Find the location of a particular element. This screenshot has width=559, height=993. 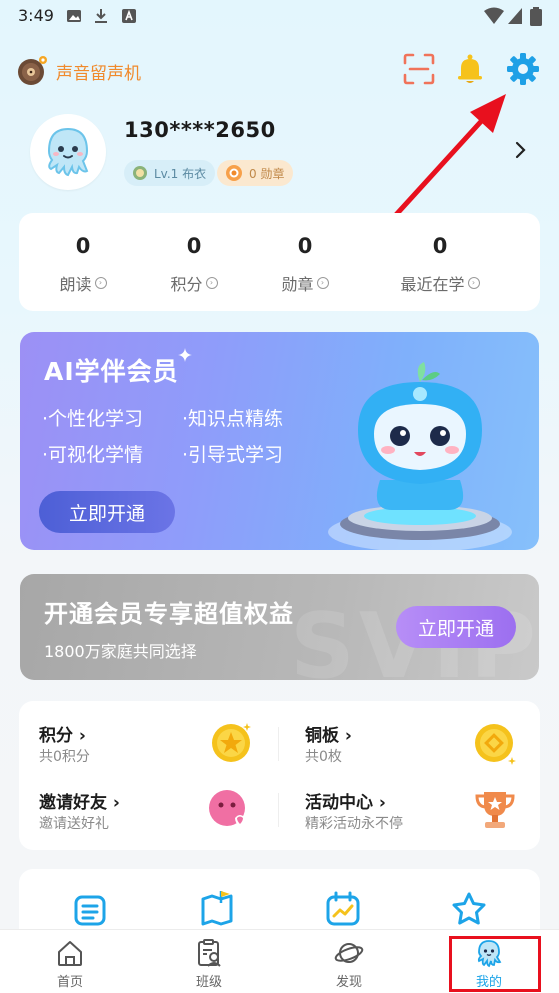

nav-label: 发现 is located at coordinates (348, 982).